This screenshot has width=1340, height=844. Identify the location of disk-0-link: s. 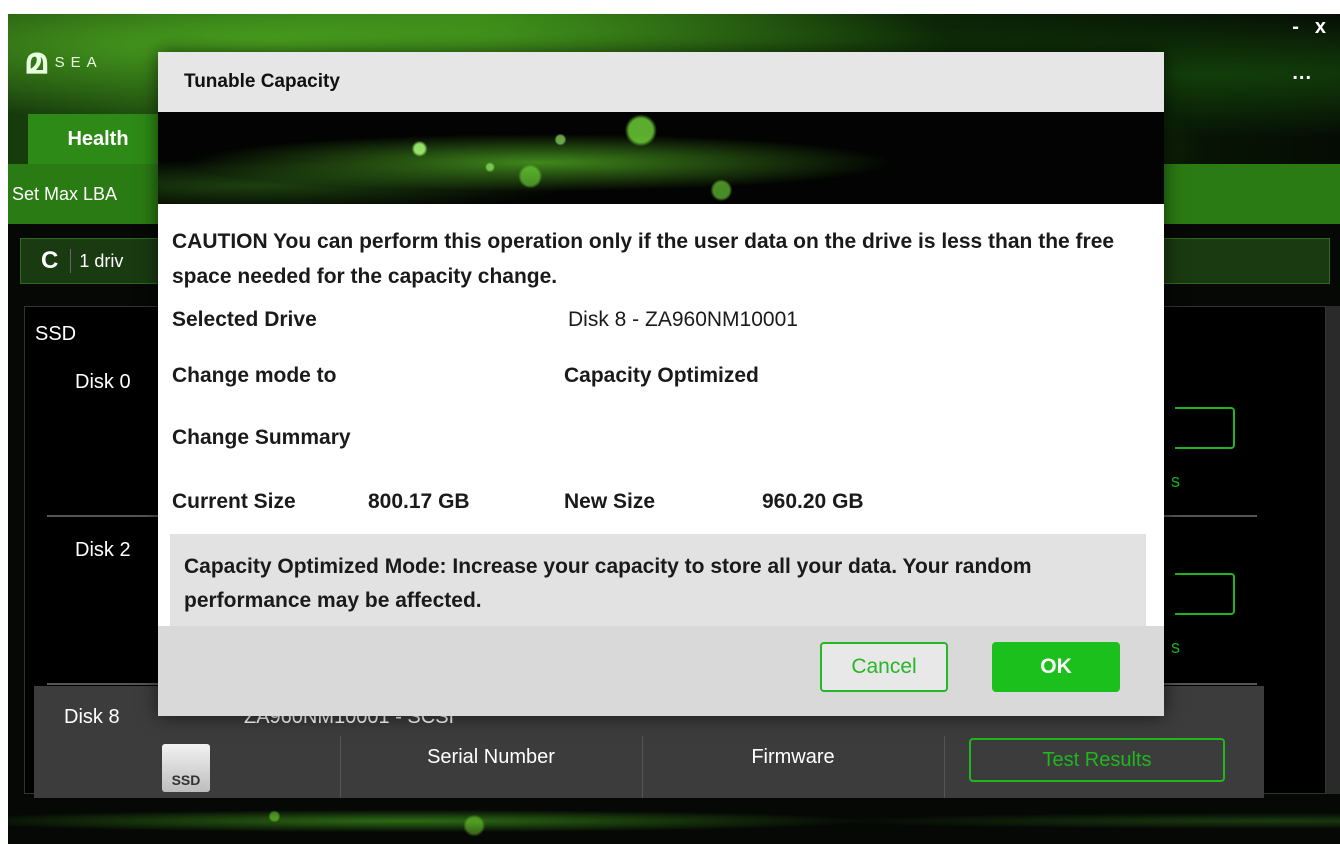
(1175, 481).